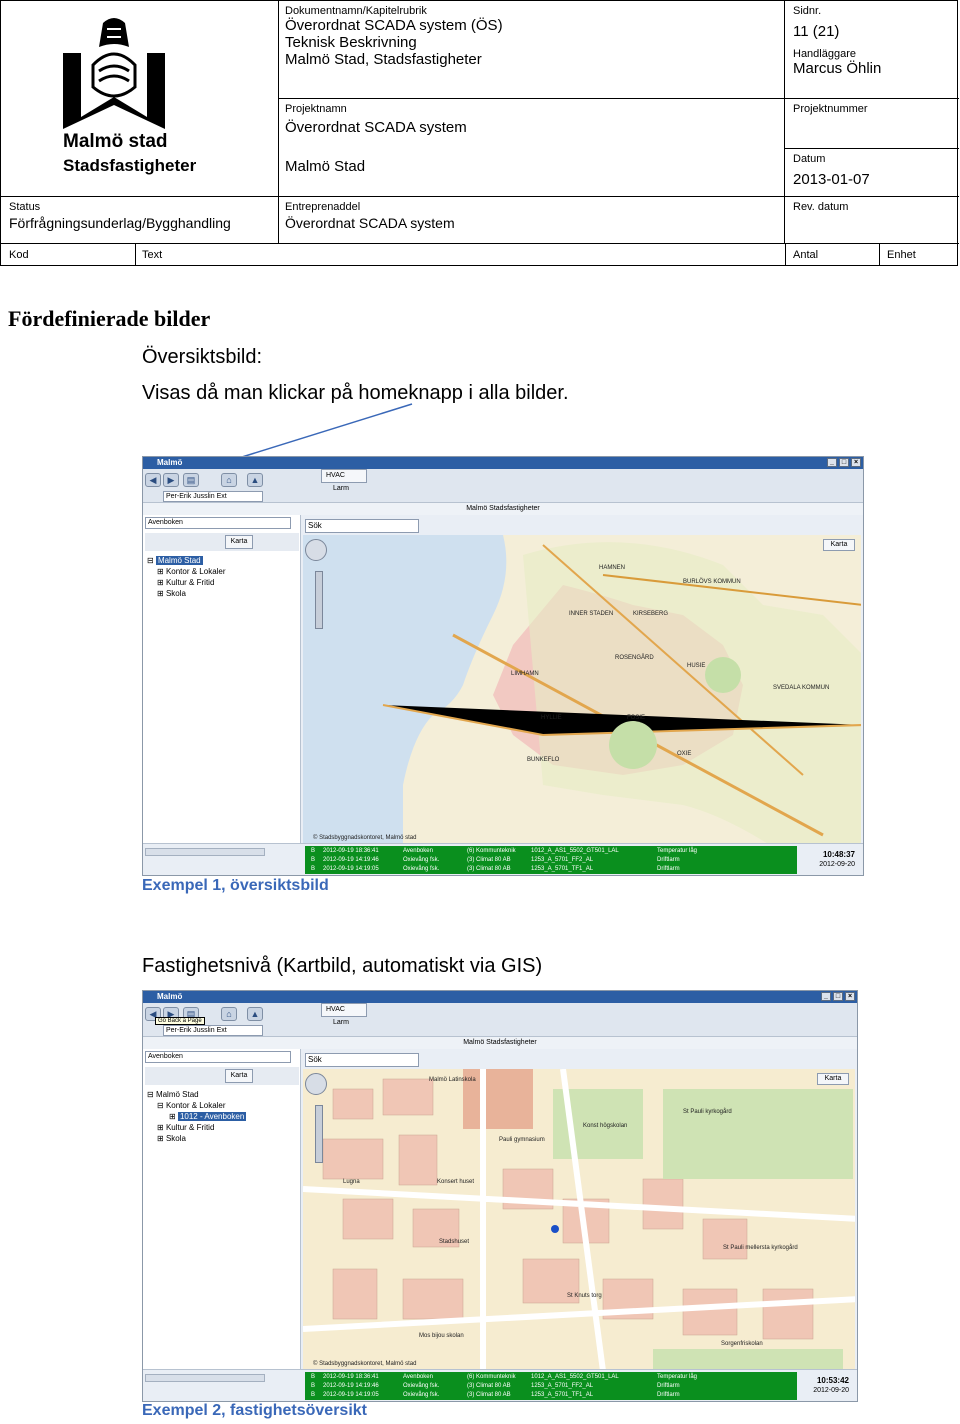 This screenshot has height=1424, width=960. What do you see at coordinates (323, 207) in the screenshot?
I see `entreprenaddel-label: Entreprenaddel` at bounding box center [323, 207].